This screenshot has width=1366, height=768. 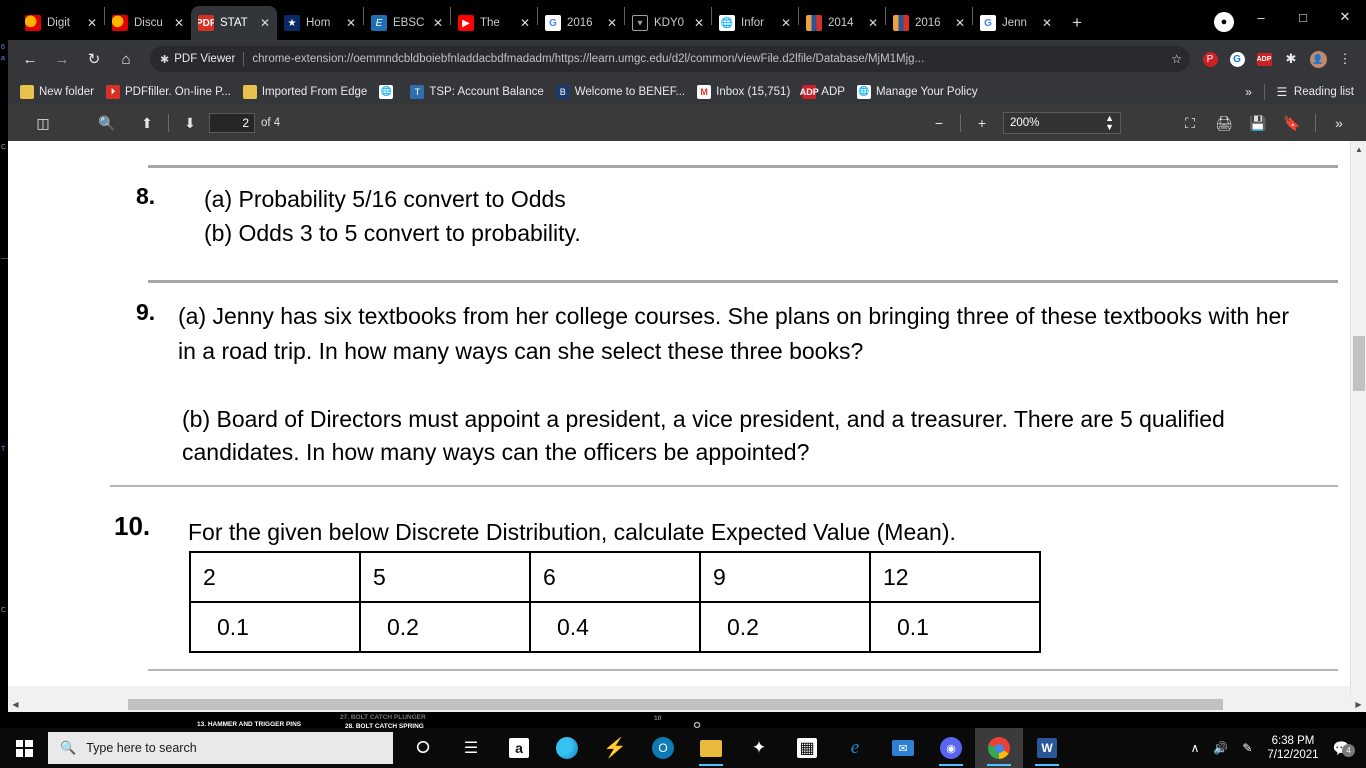 I want to click on divider-rule, so click(x=743, y=166).